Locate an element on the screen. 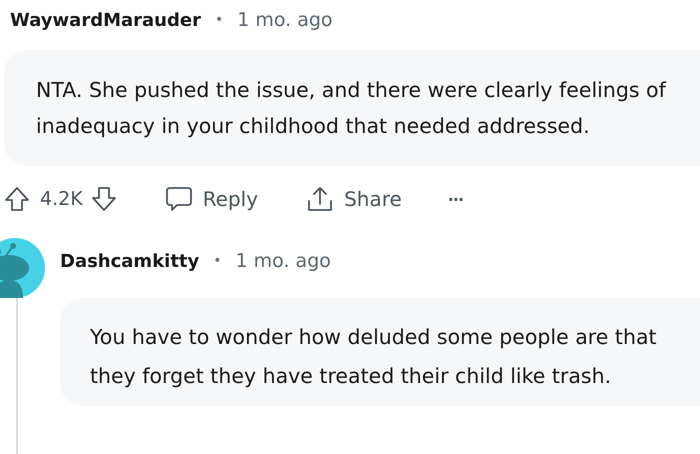  username: WaywardMarauder is located at coordinates (105, 20).